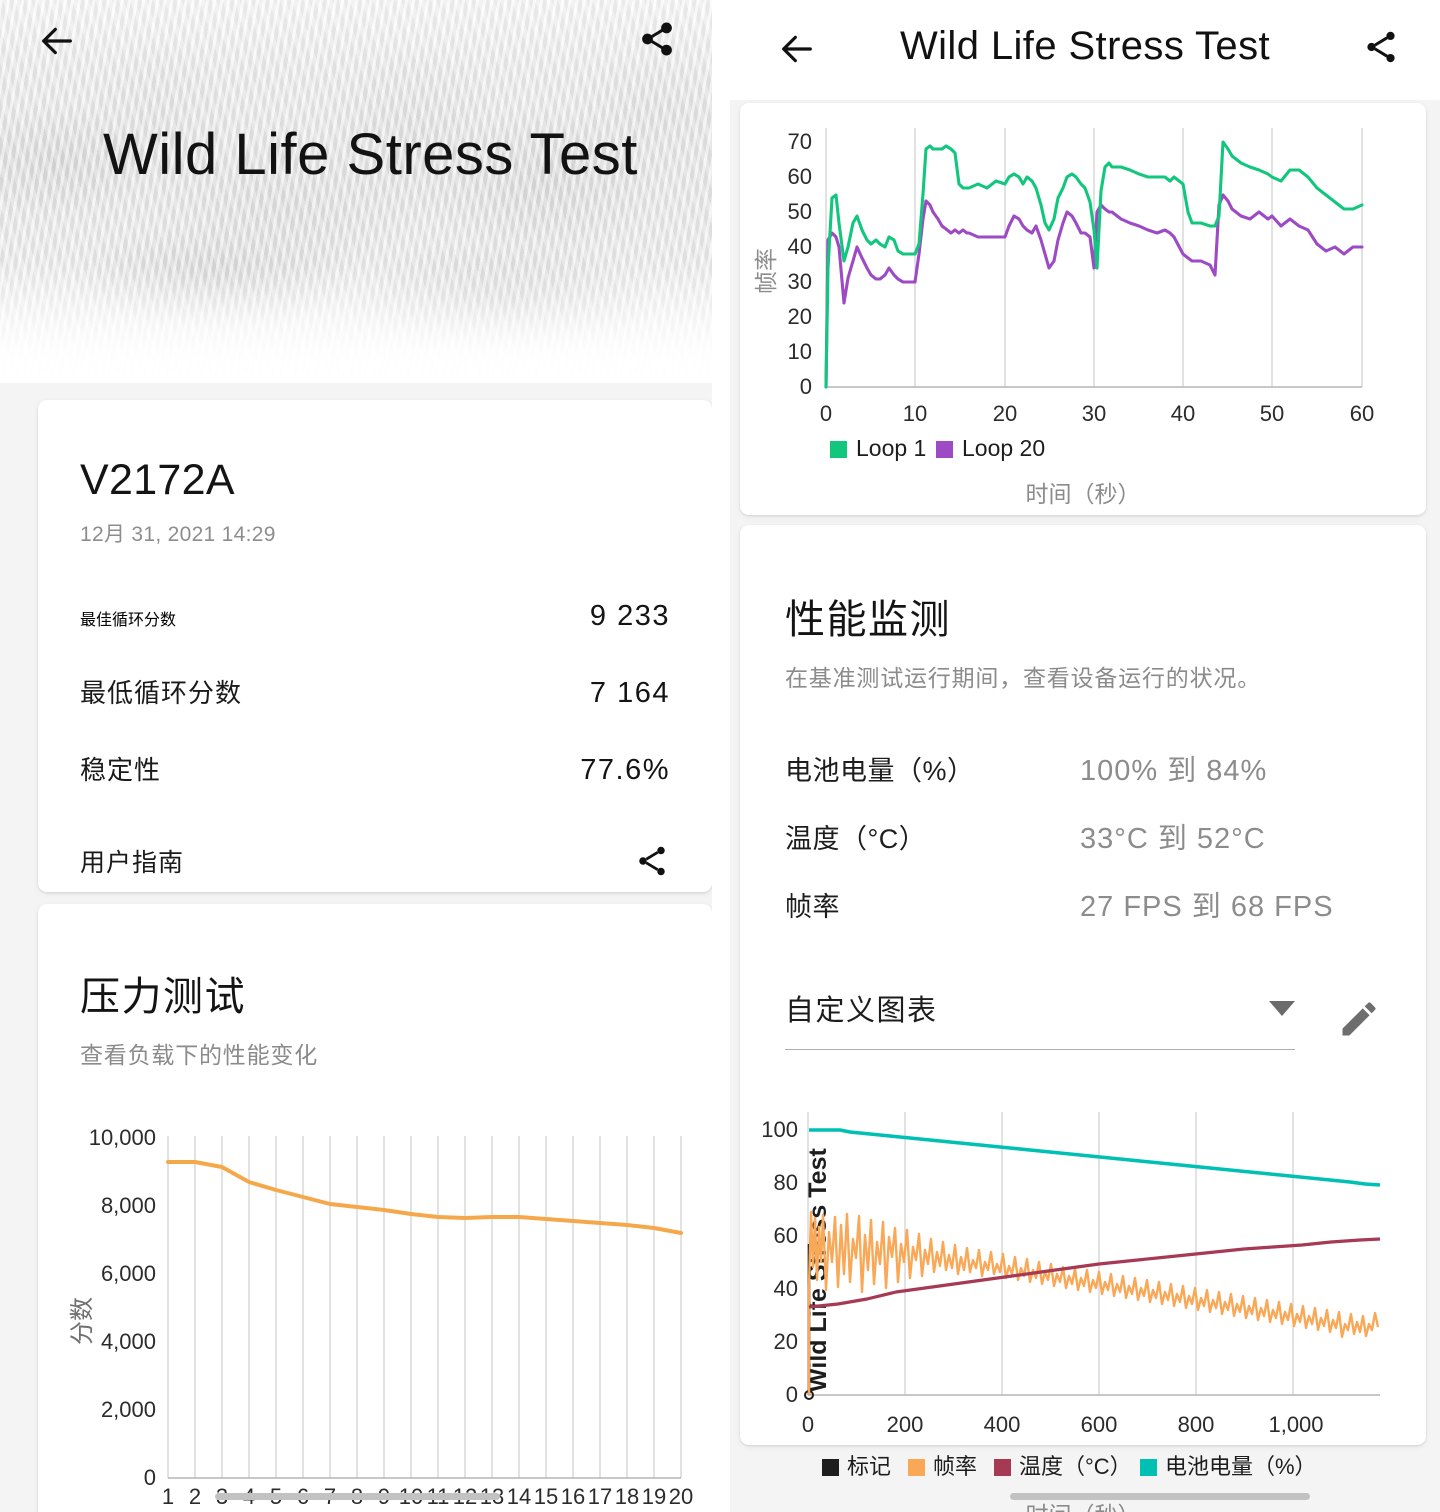 The width and height of the screenshot is (1440, 1512). What do you see at coordinates (1085, 50) in the screenshot?
I see `app-bar: Wild Life Stress Test` at bounding box center [1085, 50].